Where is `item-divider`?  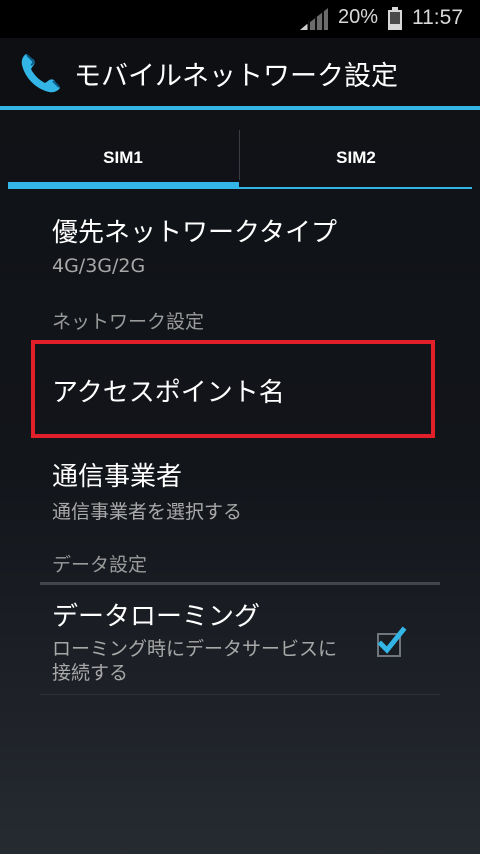
item-divider is located at coordinates (240, 694).